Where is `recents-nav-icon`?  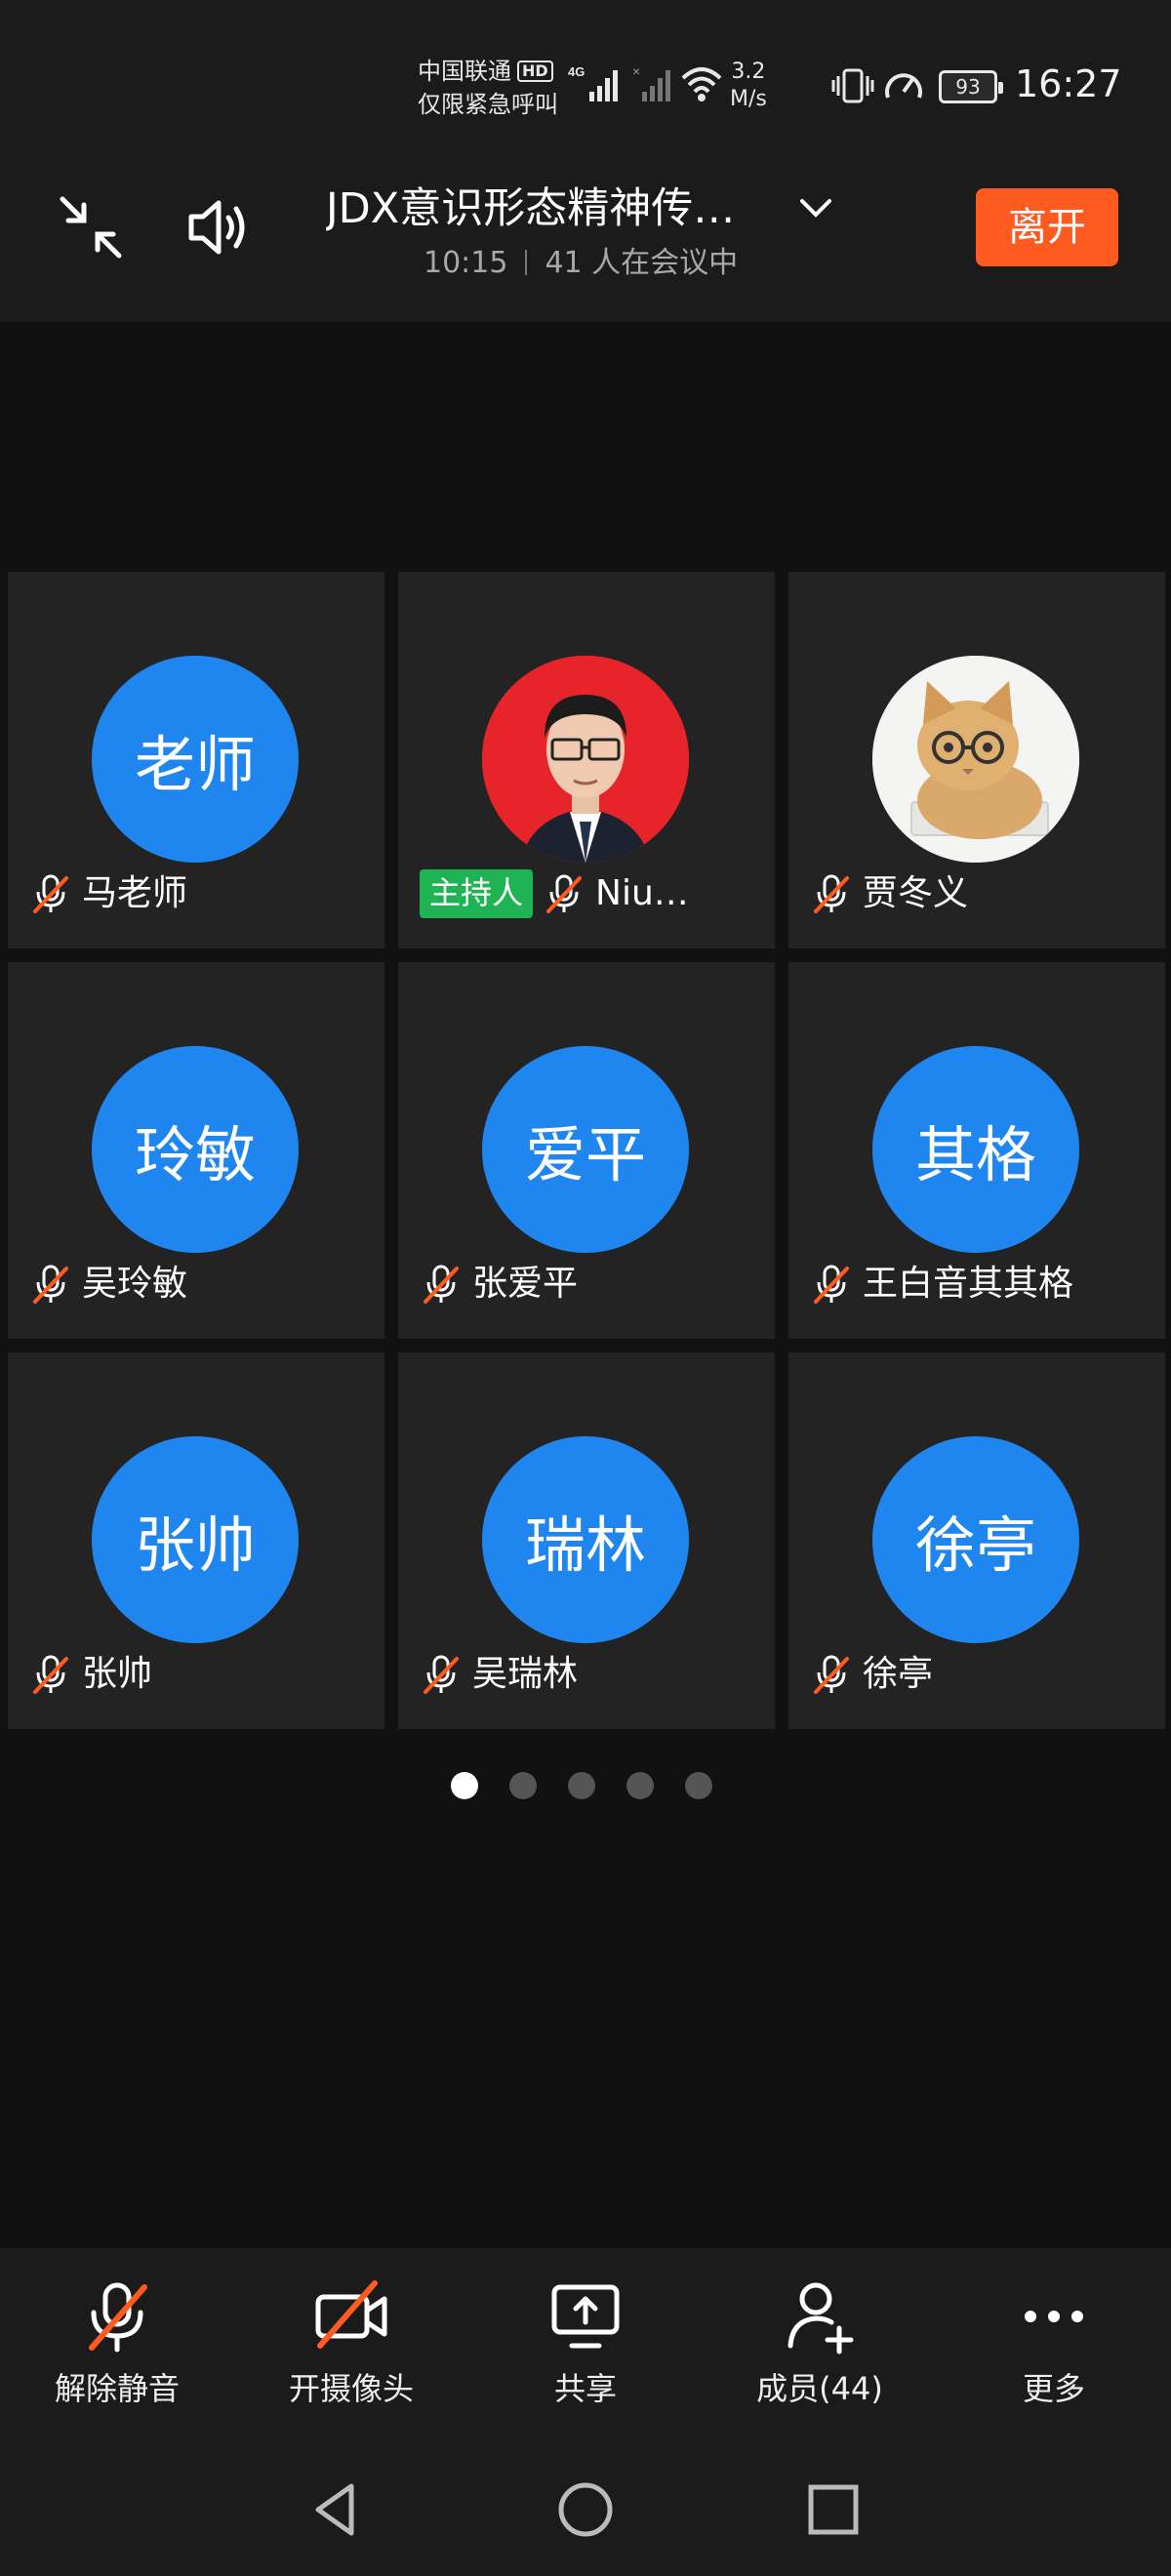 recents-nav-icon is located at coordinates (833, 2509).